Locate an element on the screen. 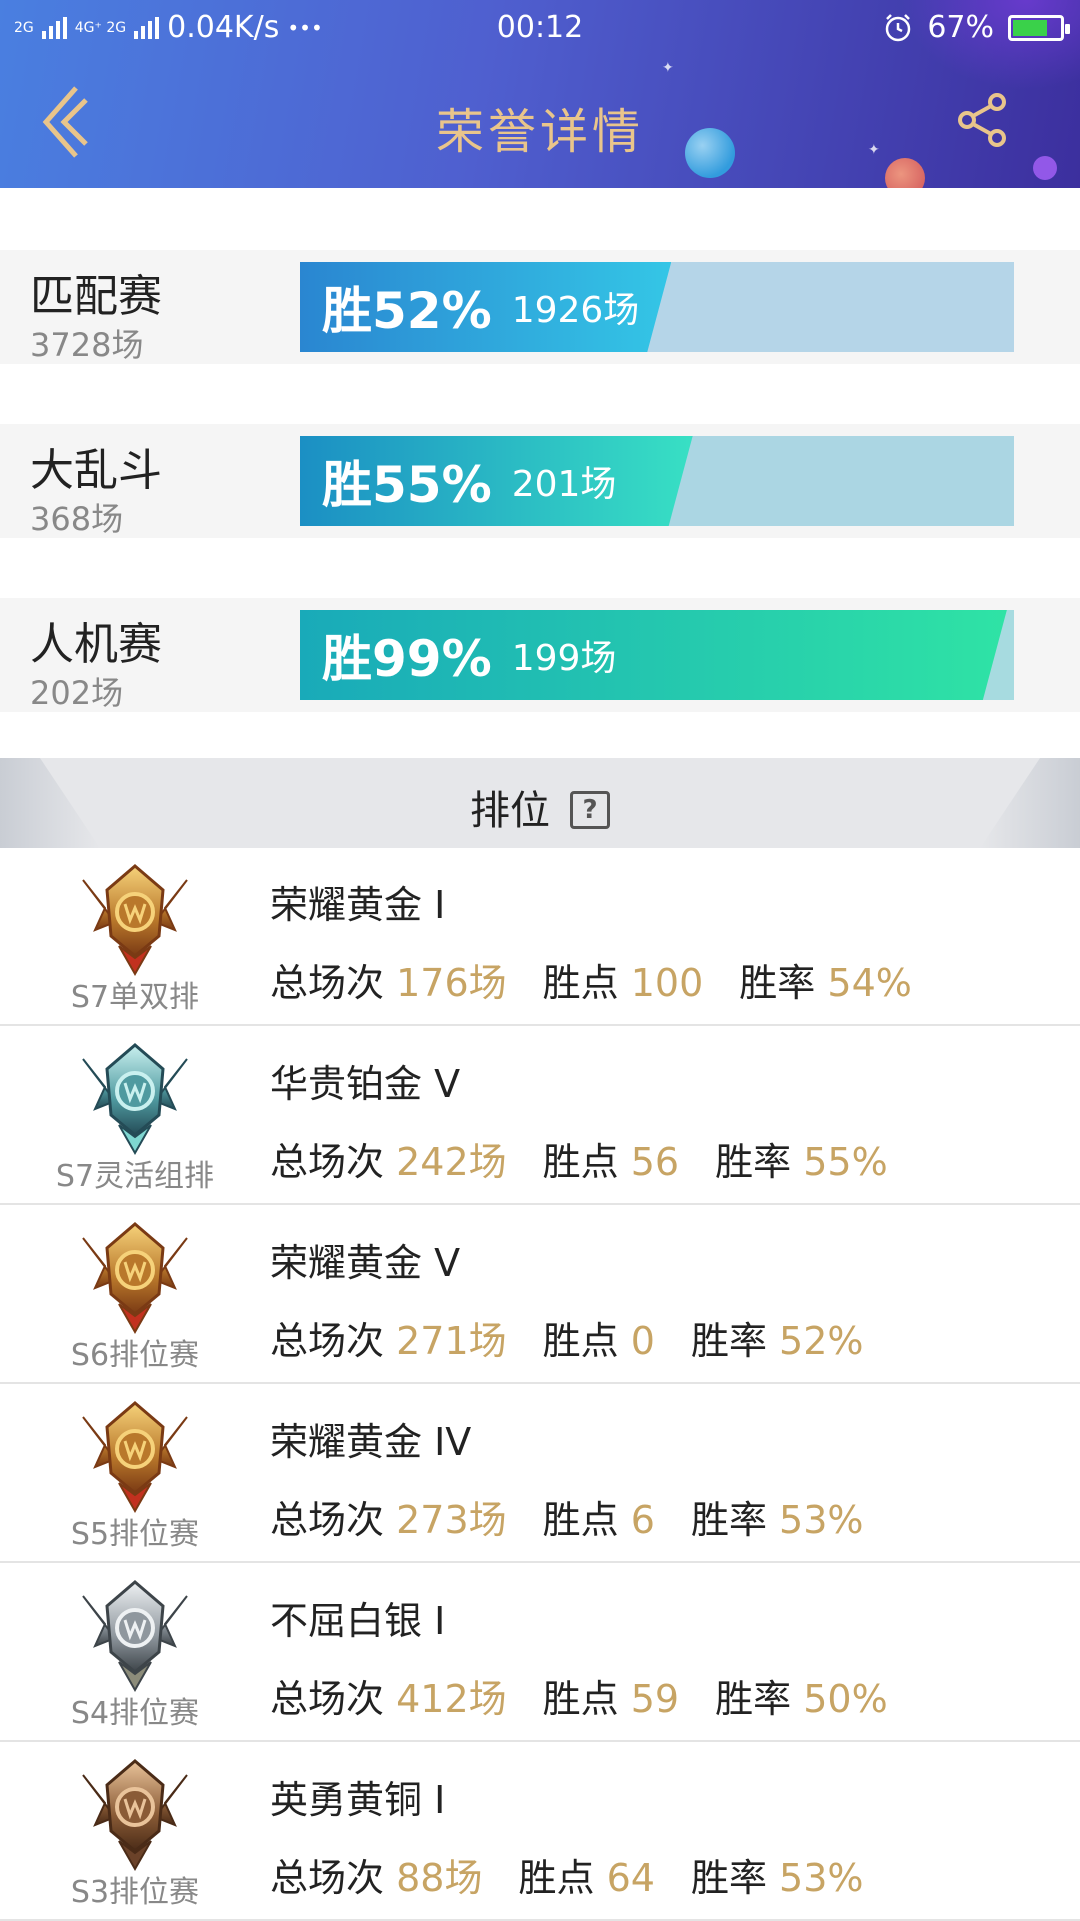 This screenshot has width=1080, height=1921. help-icon: ? is located at coordinates (590, 810).